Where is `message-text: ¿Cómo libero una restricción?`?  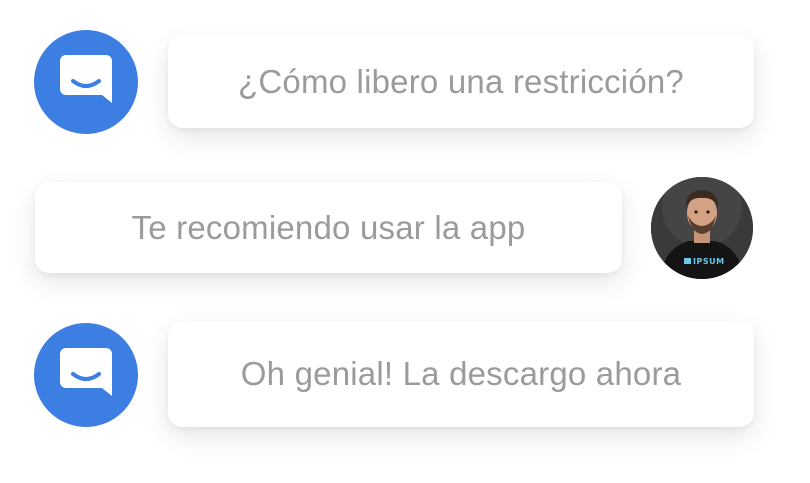 message-text: ¿Cómo libero una restricción? is located at coordinates (461, 81).